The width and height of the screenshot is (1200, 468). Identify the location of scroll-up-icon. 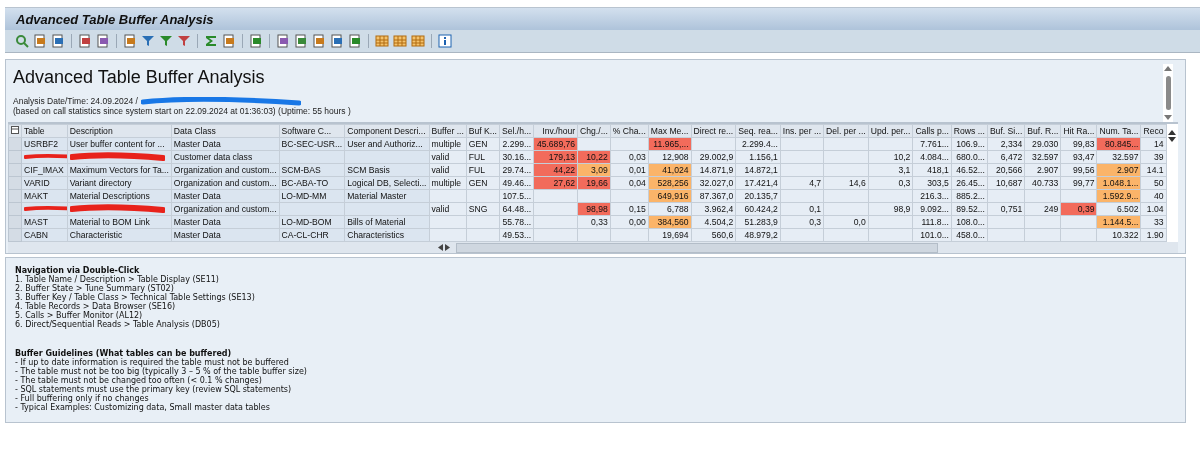
(1172, 132).